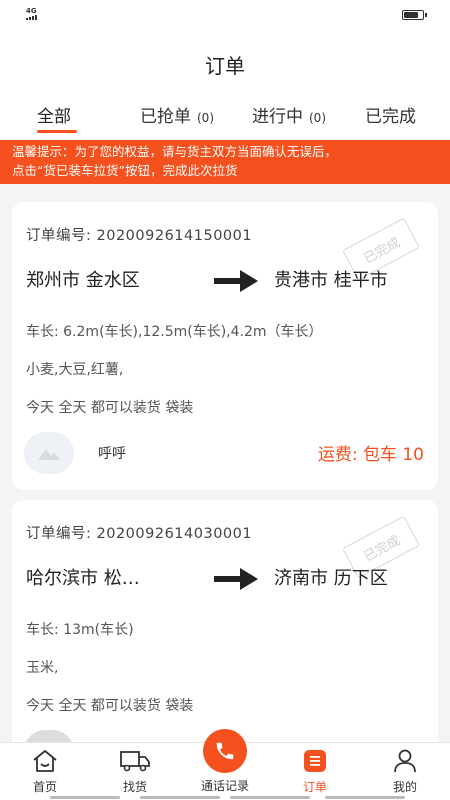 This screenshot has width=450, height=800. Describe the element at coordinates (31, 11) in the screenshot. I see `network-type: 4G` at that location.